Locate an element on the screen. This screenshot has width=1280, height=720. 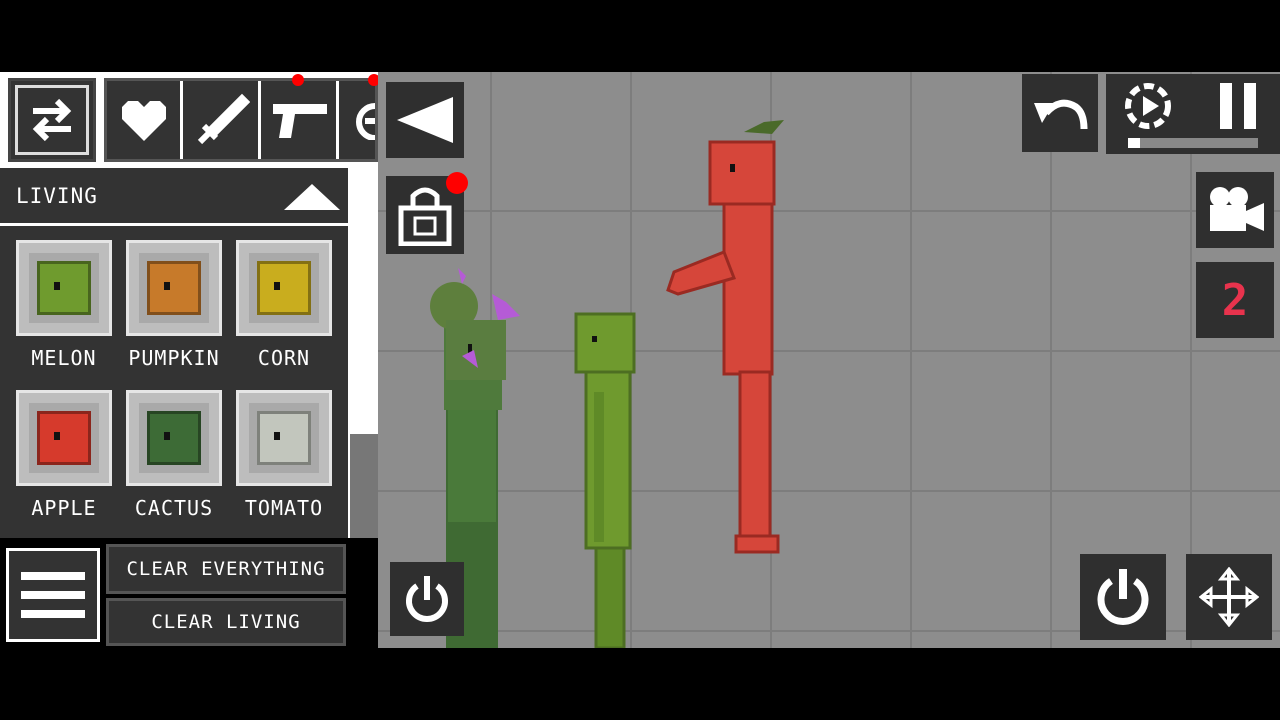
gun-icon is located at coordinates (299, 121).